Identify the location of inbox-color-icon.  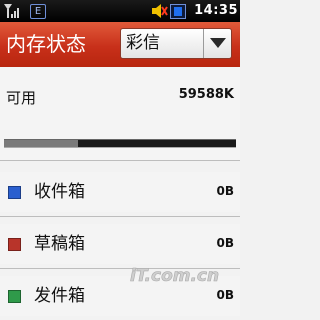
(14, 192).